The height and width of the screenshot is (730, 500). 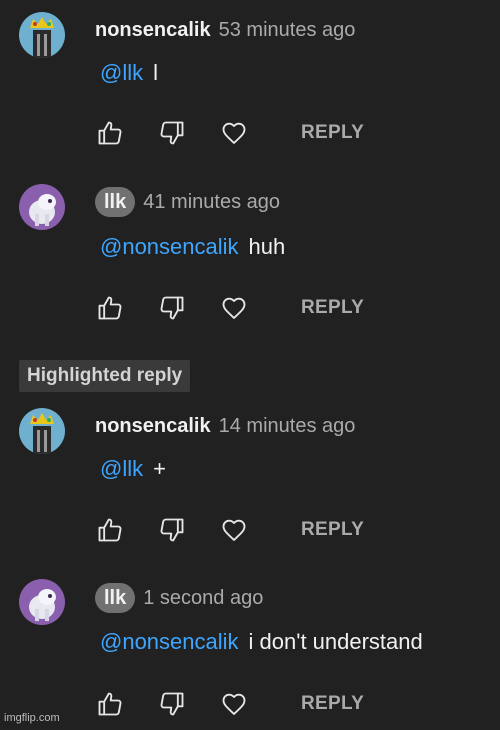 What do you see at coordinates (211, 202) in the screenshot?
I see `timestamp: 41 minutes ago` at bounding box center [211, 202].